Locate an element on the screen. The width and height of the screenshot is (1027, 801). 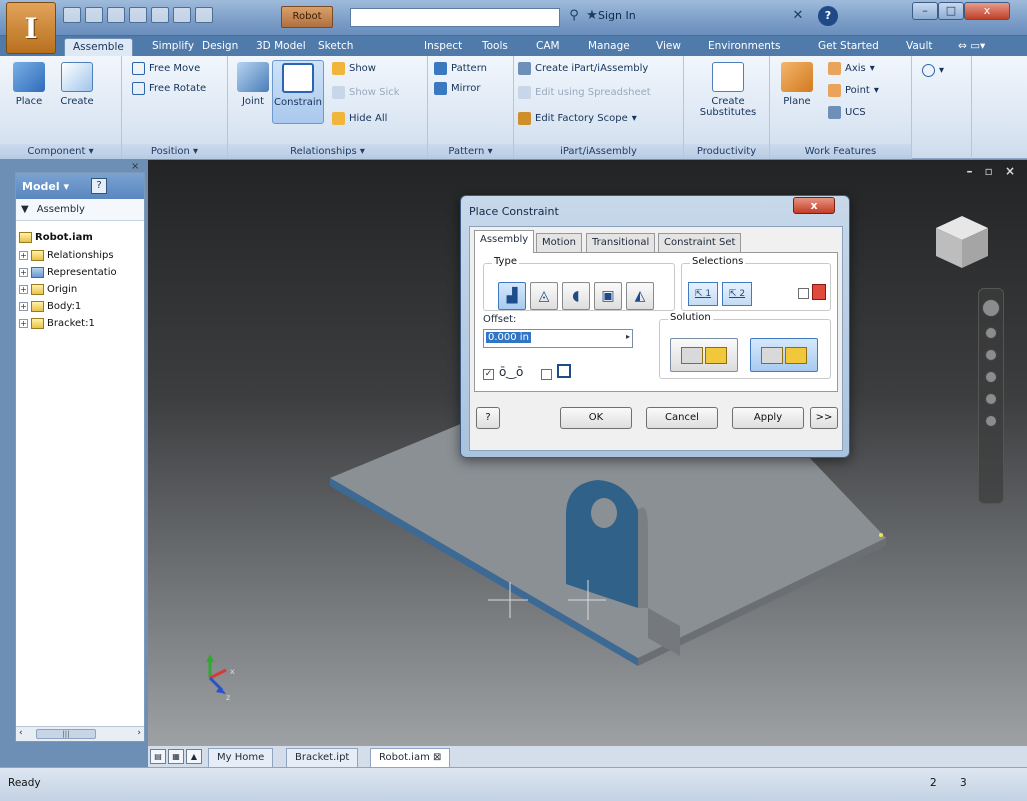
tab-tools: Tools is located at coordinates (495, 47).